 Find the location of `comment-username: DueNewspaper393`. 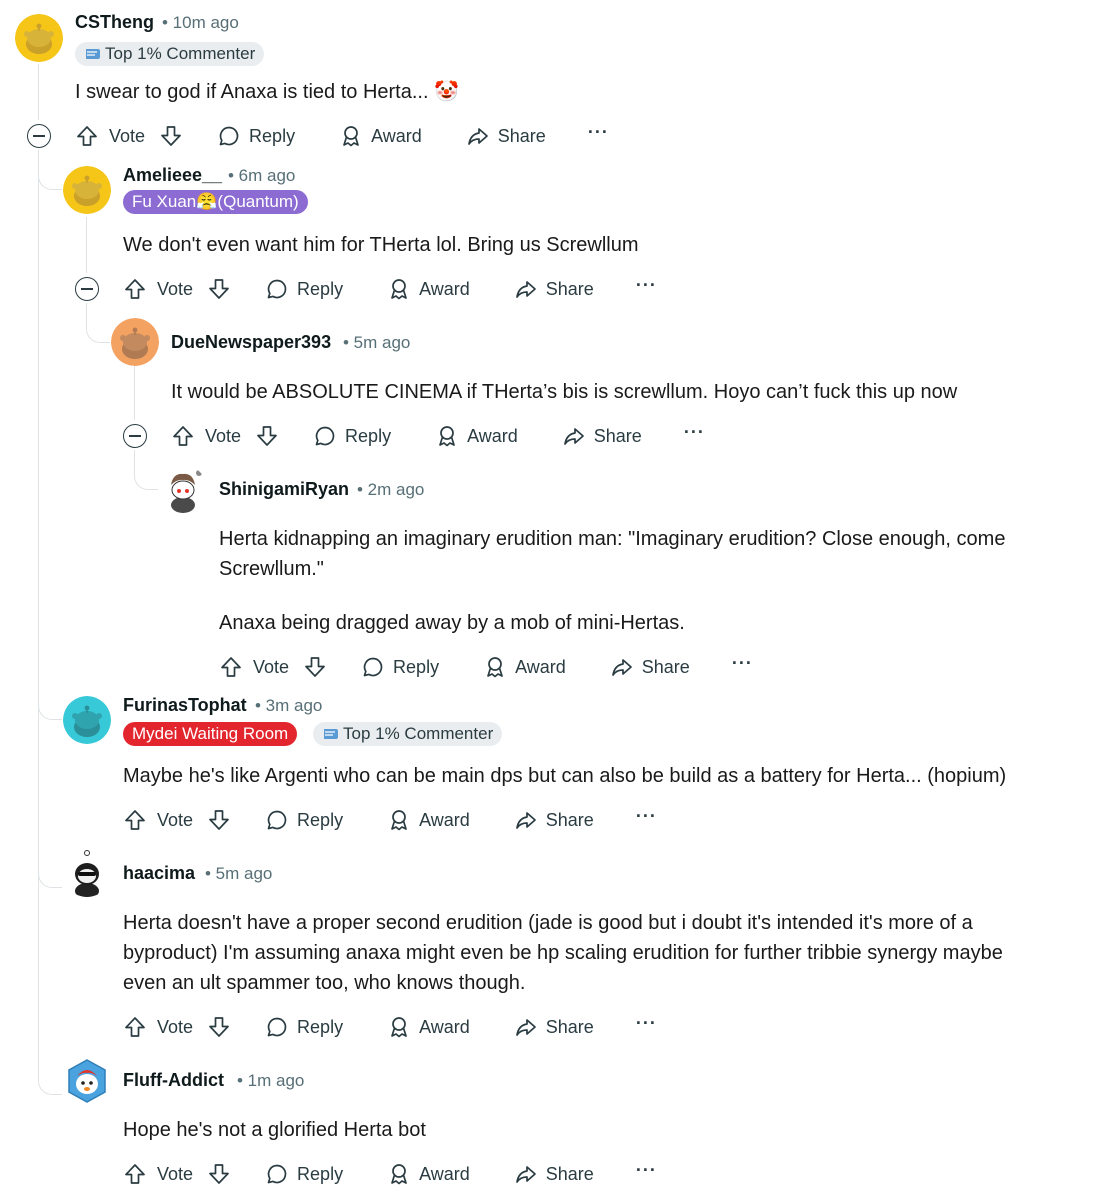

comment-username: DueNewspaper393 is located at coordinates (251, 342).